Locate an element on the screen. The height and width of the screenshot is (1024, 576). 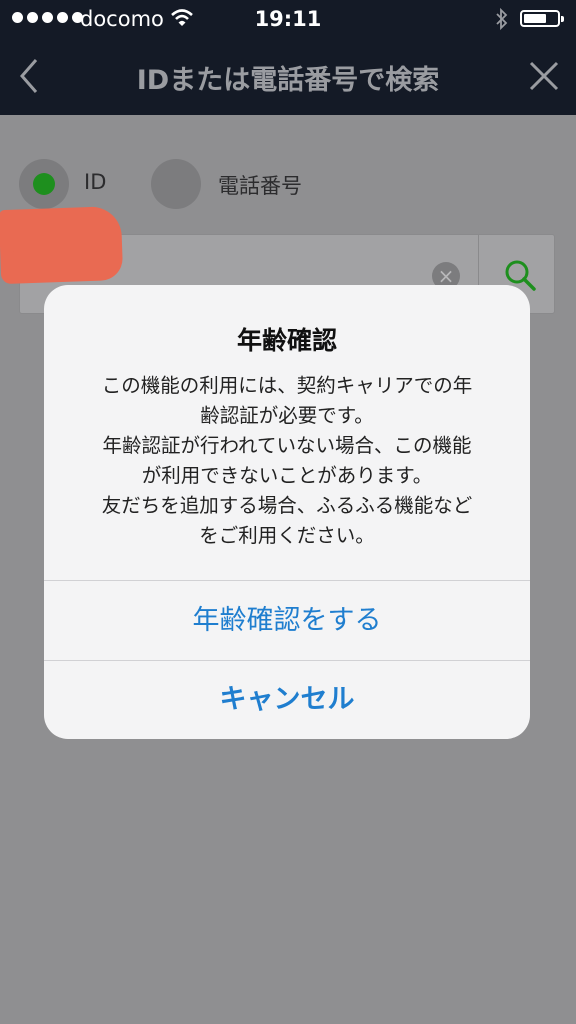
status-bar: docomo 19:11 is located at coordinates (288, 19).